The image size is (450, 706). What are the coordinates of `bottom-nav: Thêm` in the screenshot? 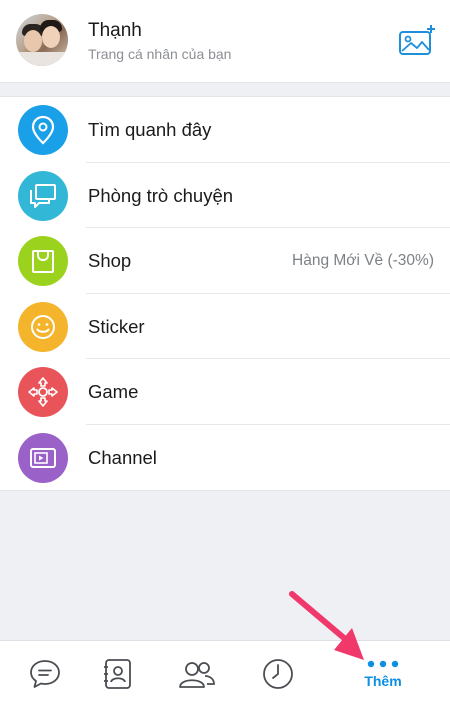 It's located at (225, 673).